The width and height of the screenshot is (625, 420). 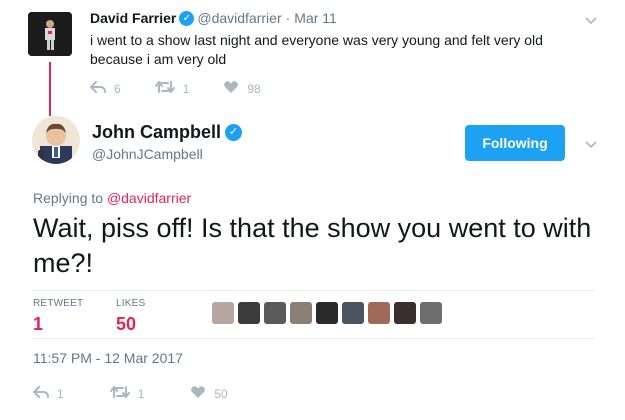 I want to click on likes-stat-label: LIKES, so click(x=131, y=303).